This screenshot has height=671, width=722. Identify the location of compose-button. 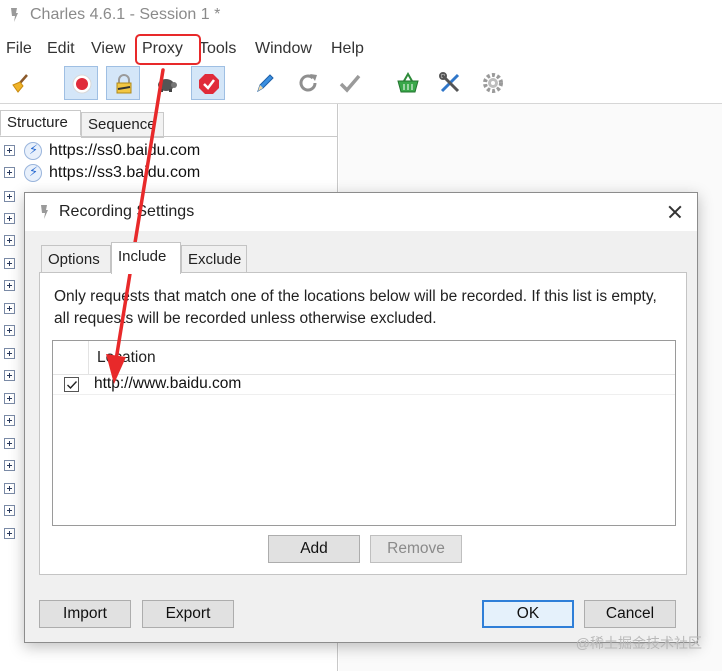
(265, 83).